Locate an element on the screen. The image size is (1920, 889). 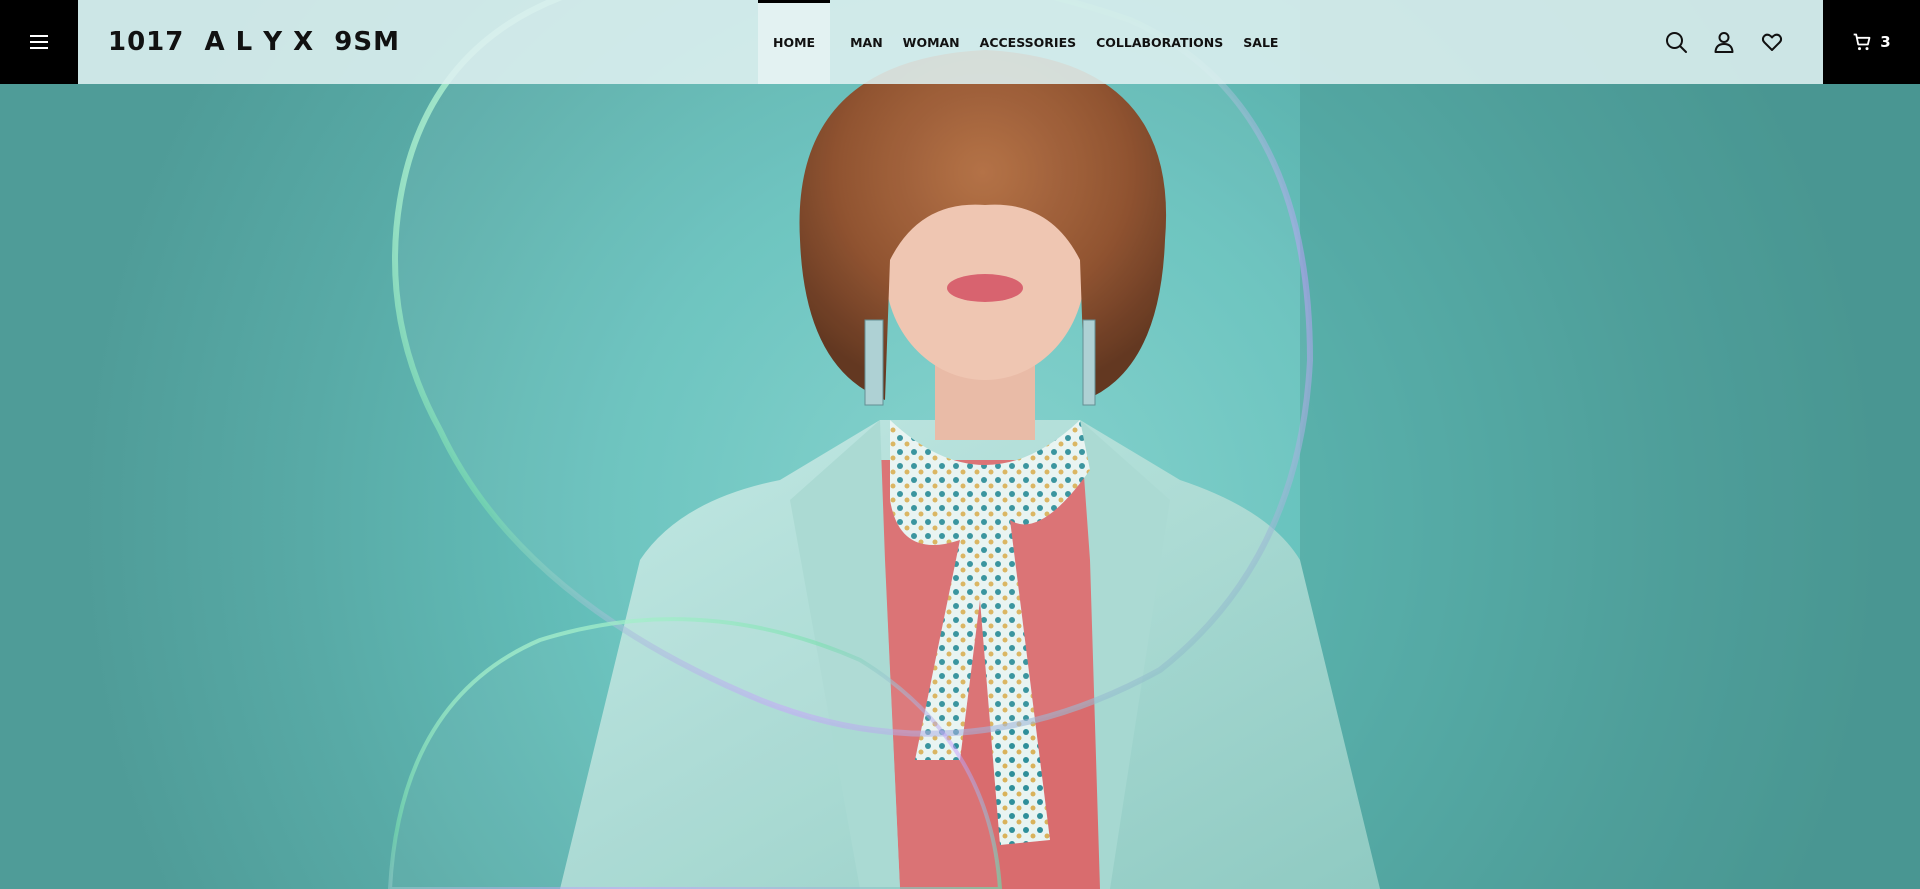
nav-item-home: HOME is located at coordinates (794, 42).